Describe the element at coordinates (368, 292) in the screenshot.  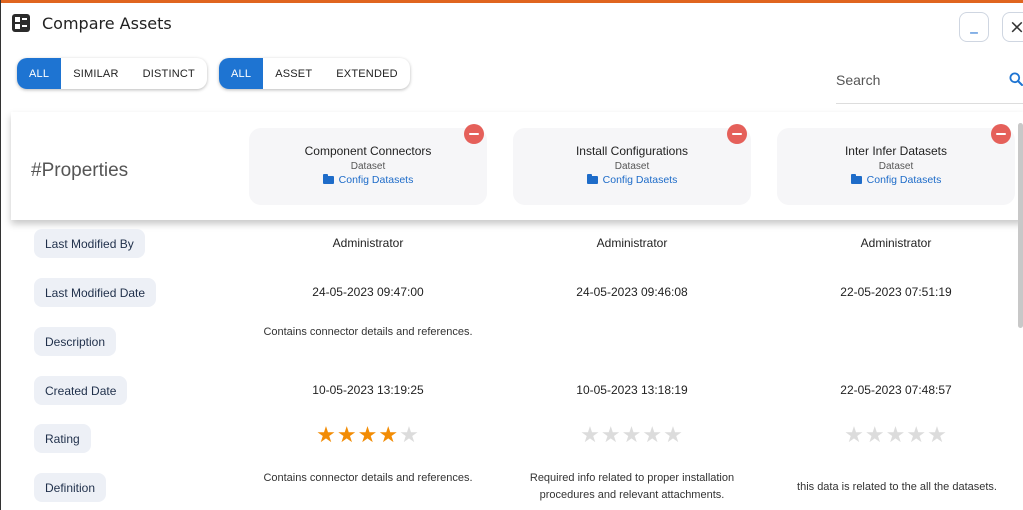
I see `property-value: 24-05-2023 09:47:00` at that location.